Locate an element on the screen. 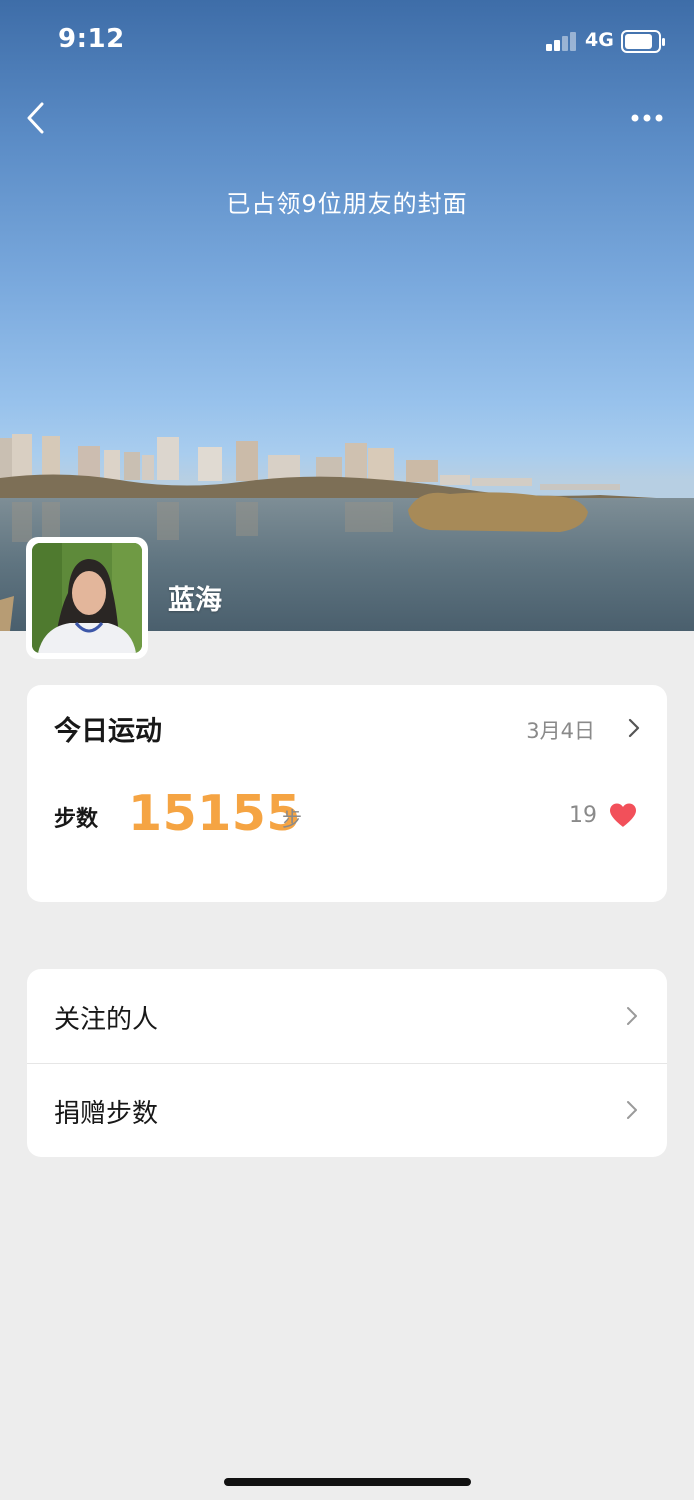  username: 蓝海 is located at coordinates (195, 597).